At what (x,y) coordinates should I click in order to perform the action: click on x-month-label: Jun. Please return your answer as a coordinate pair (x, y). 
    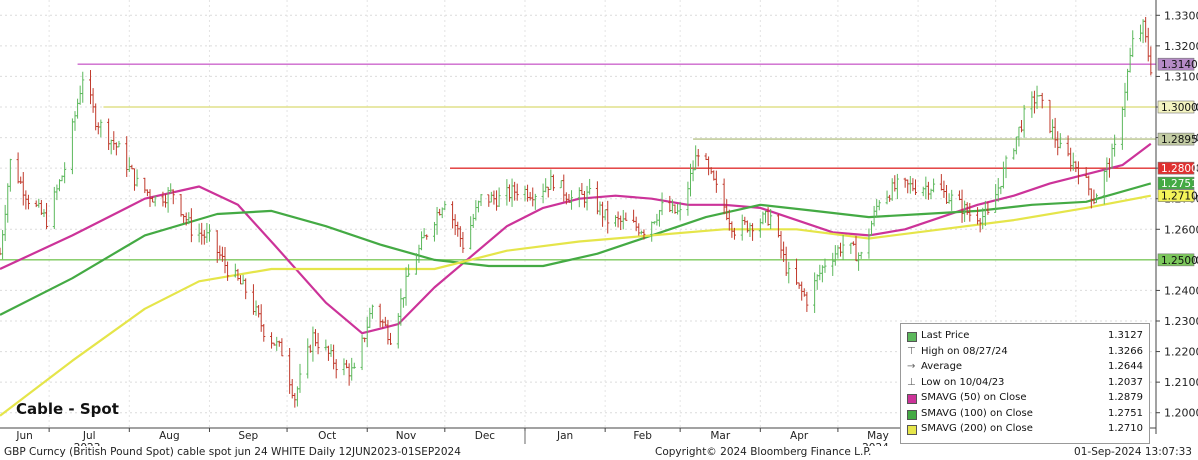
    Looking at the image, I should click on (23, 436).